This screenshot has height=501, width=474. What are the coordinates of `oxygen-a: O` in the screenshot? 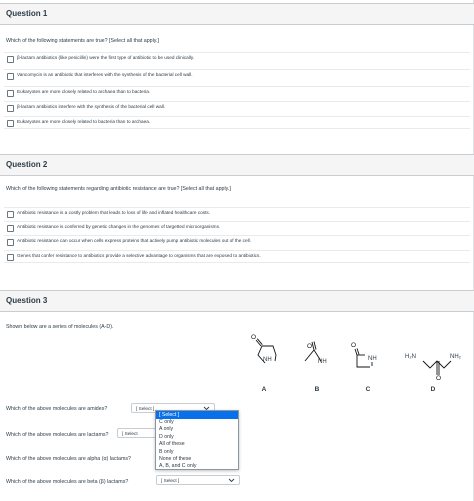 It's located at (253, 337).